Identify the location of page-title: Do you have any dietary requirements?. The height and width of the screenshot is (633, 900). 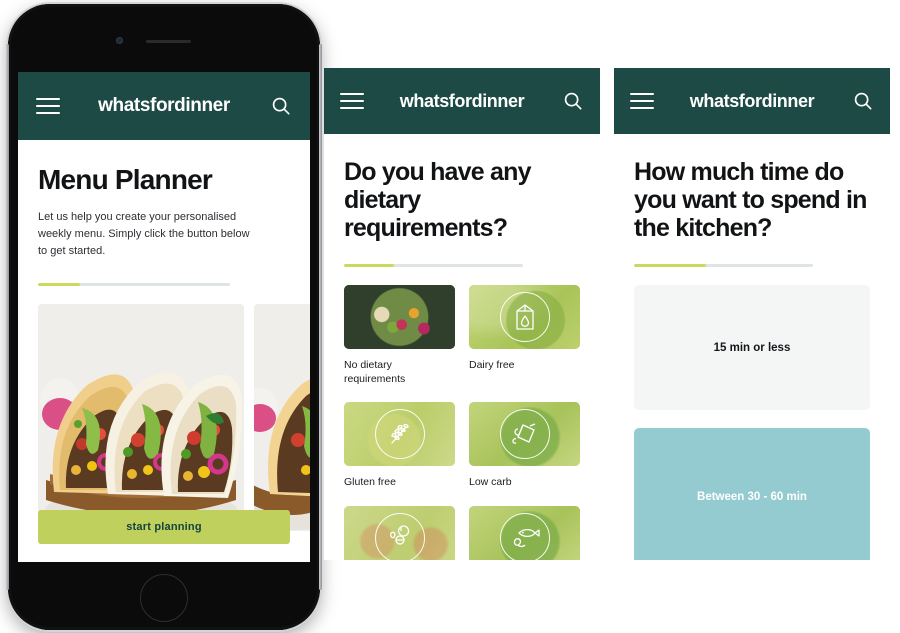
(437, 200).